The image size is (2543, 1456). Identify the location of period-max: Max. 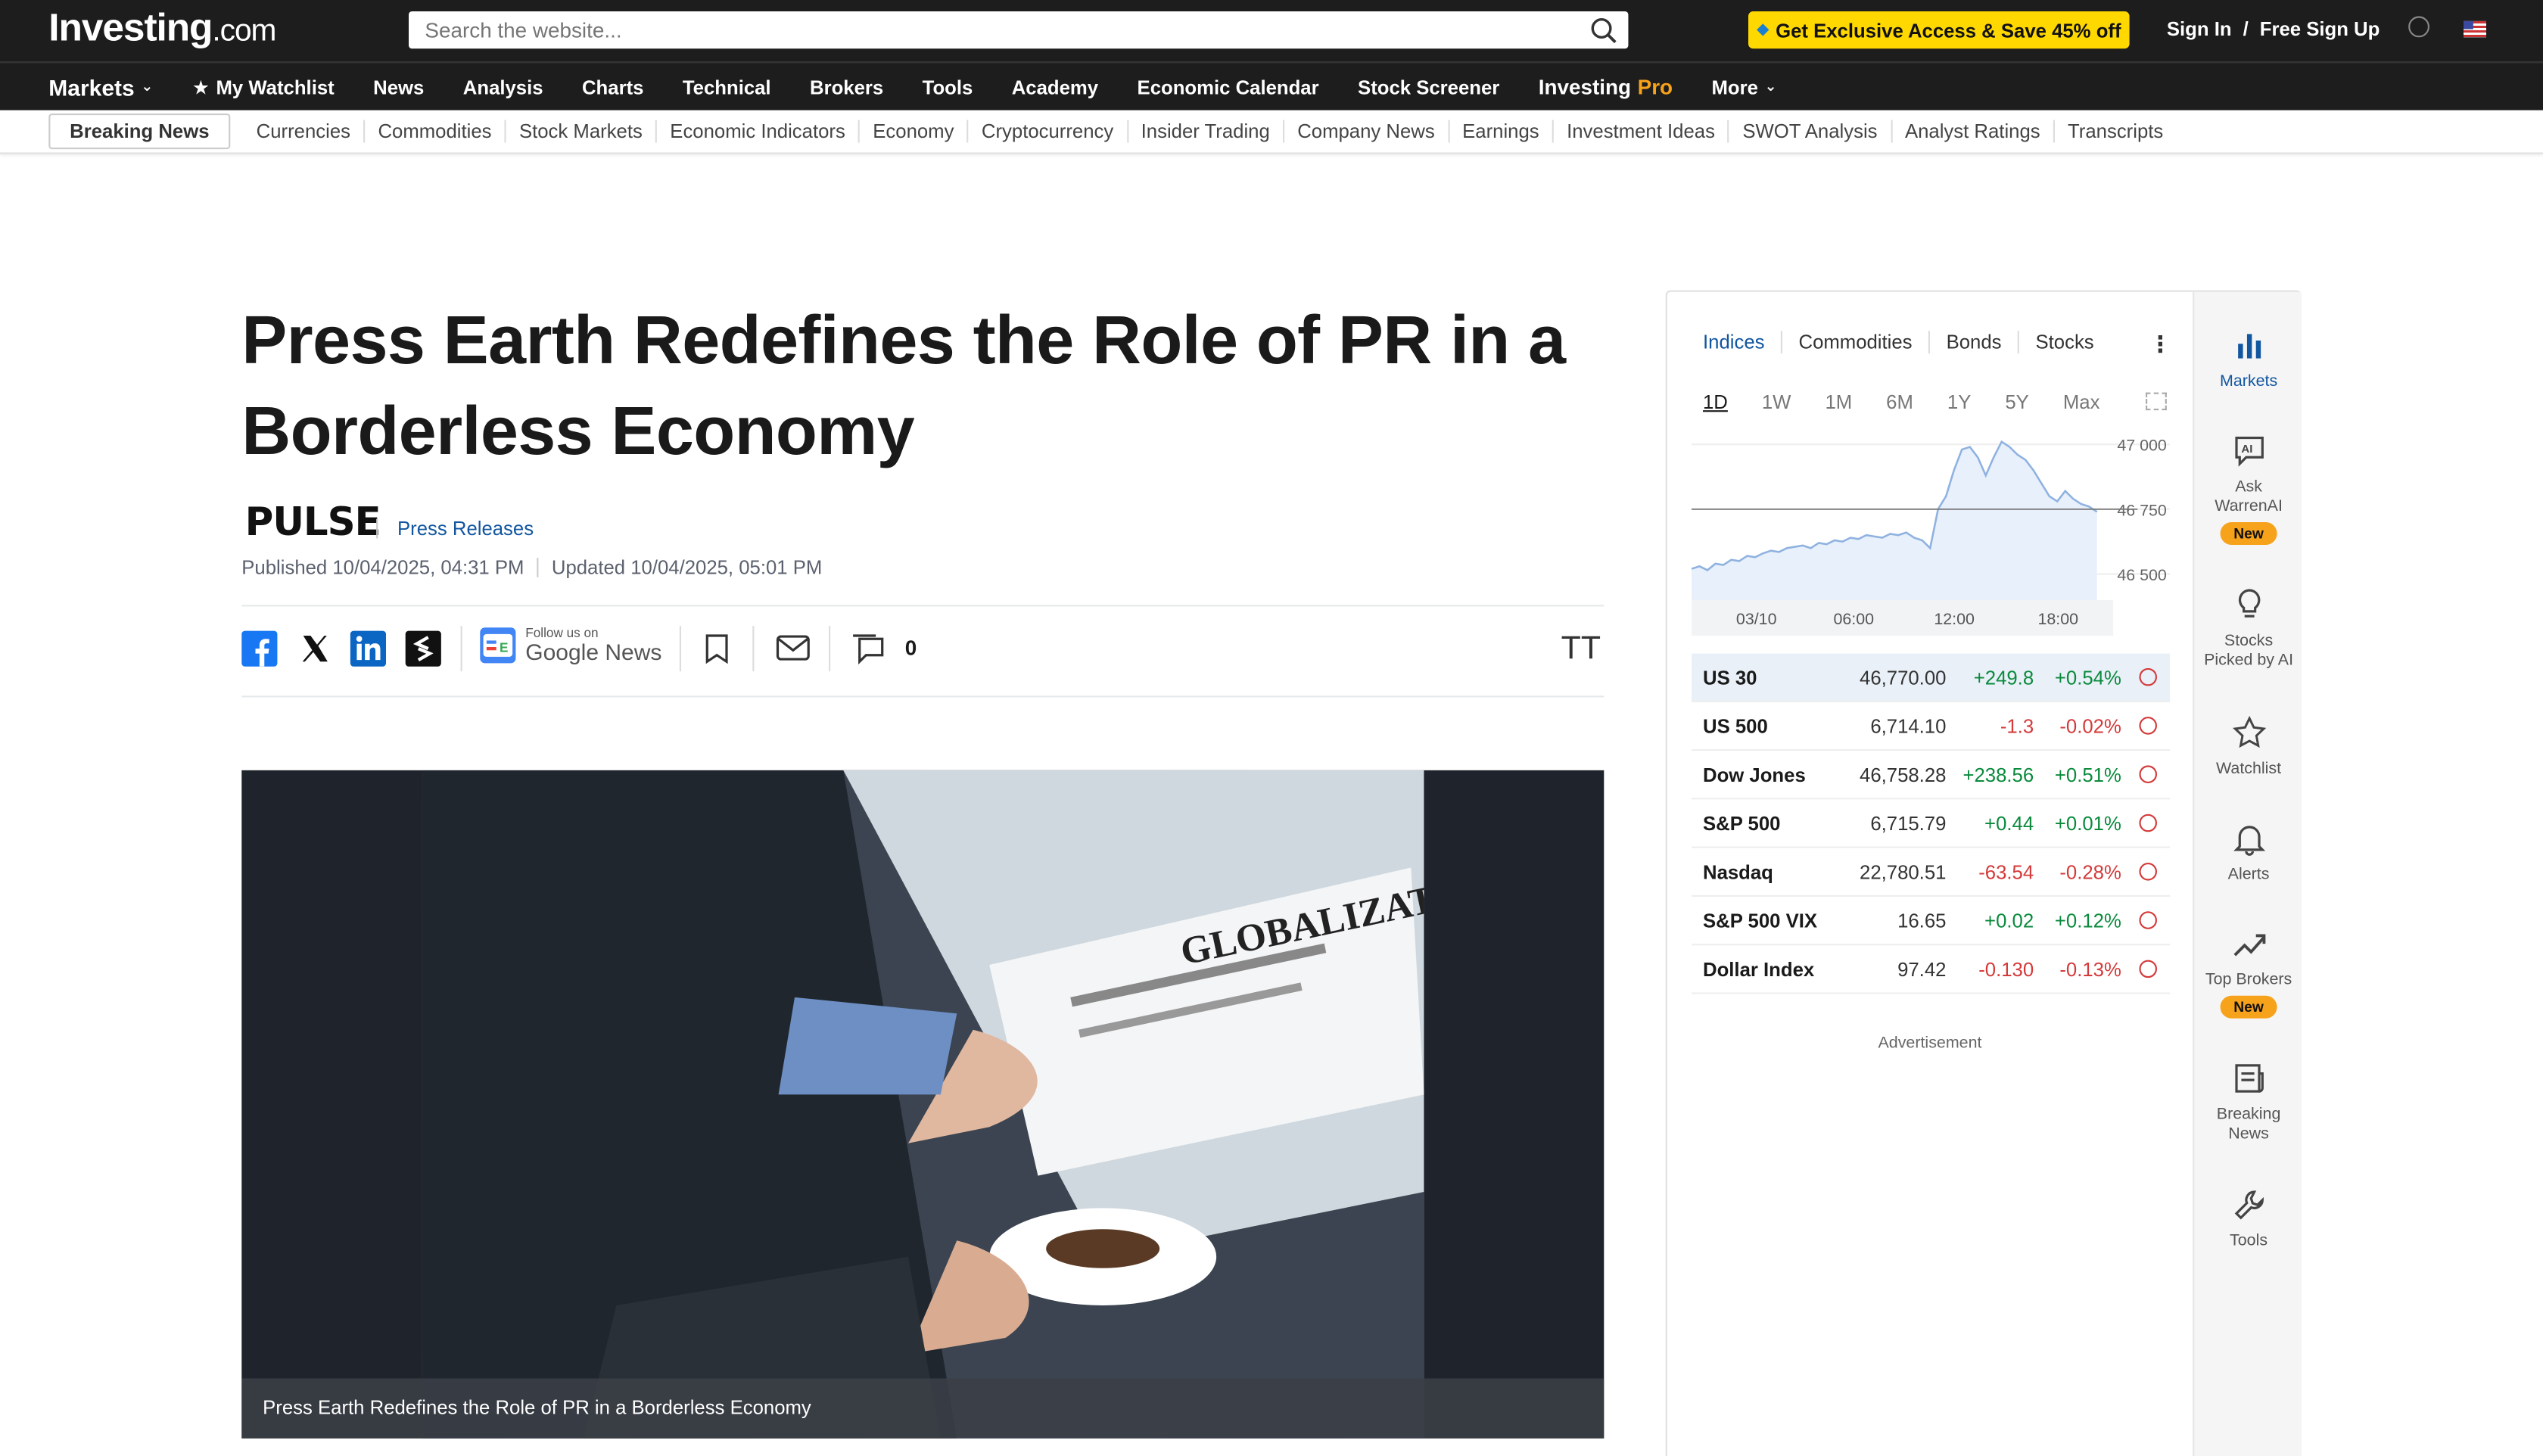
(2081, 402).